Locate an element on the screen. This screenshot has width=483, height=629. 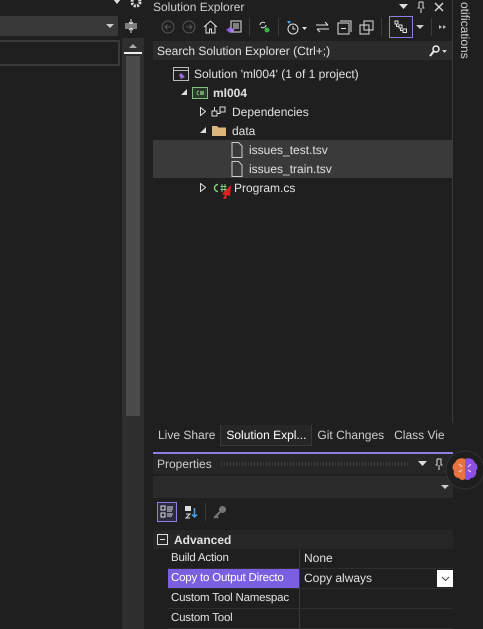
tree-item: issues_train.tsv is located at coordinates (302, 168).